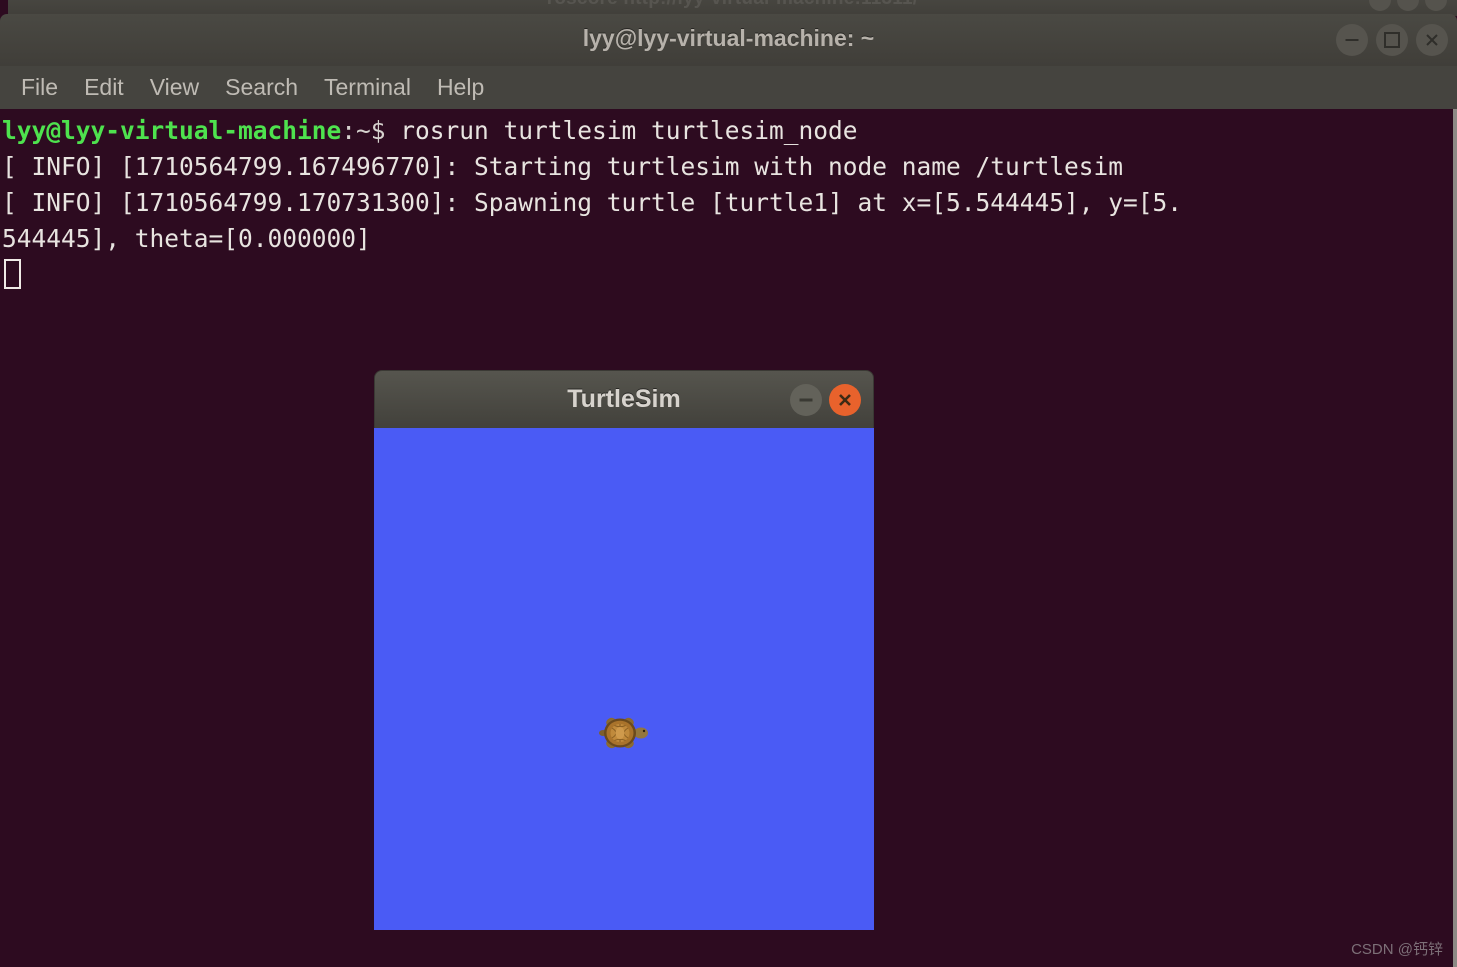 The height and width of the screenshot is (967, 1457). Describe the element at coordinates (460, 87) in the screenshot. I see `menu-item-help: Help` at that location.